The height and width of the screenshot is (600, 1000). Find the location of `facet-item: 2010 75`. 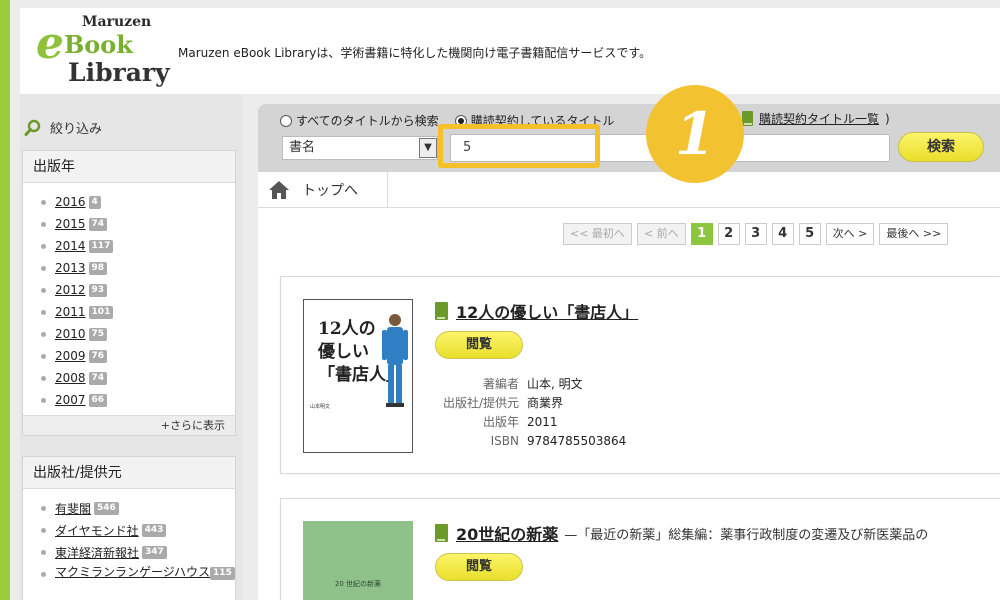

facet-item: 2010 75 is located at coordinates (137, 334).